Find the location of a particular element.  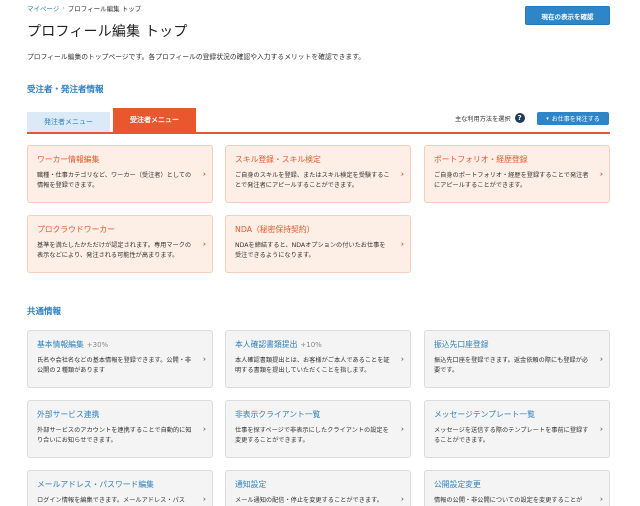

section-title-common: 共通情報 is located at coordinates (44, 312).